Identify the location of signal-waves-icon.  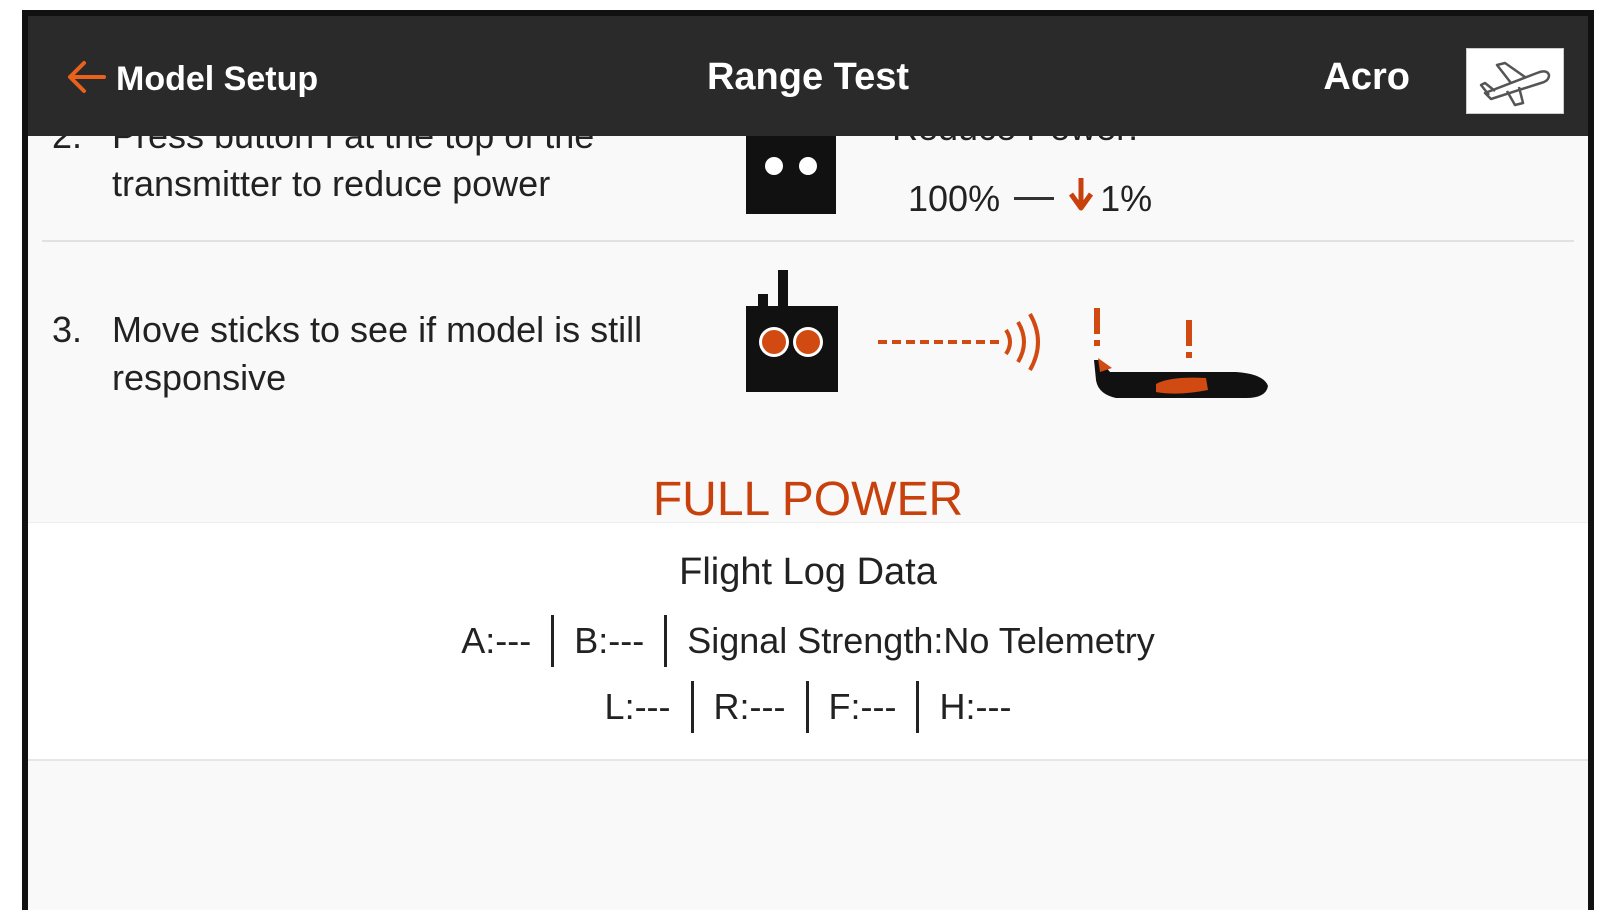
(968, 344).